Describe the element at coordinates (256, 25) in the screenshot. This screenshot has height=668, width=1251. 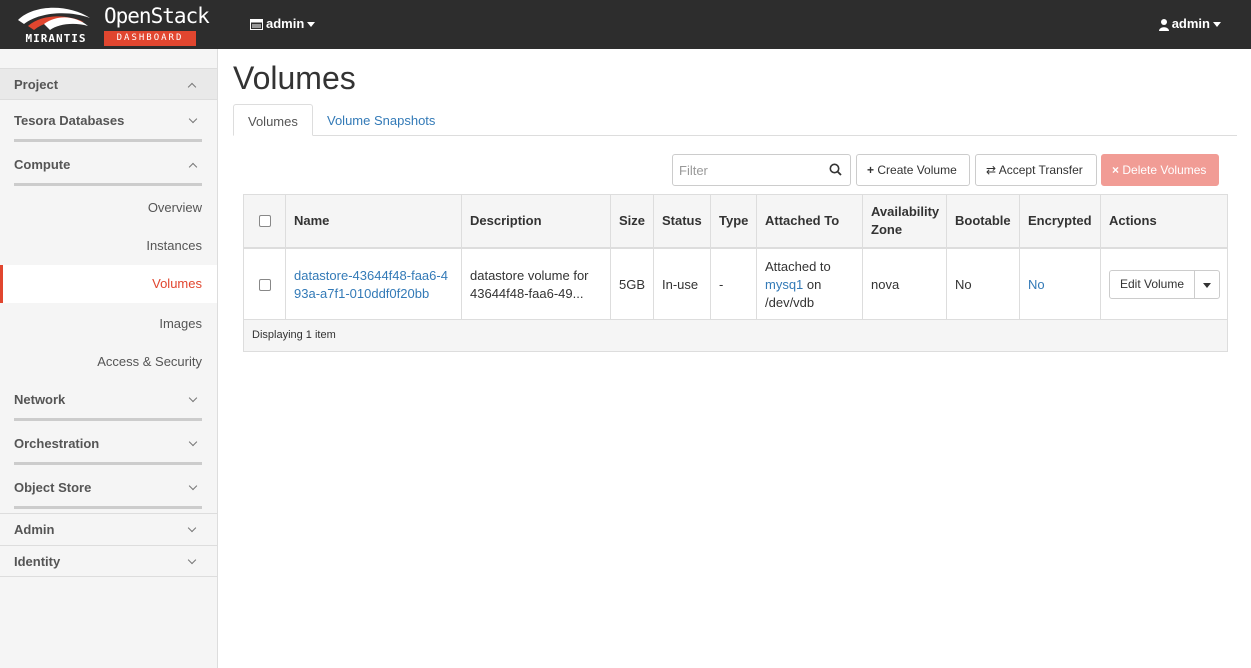
I see `project-icon` at that location.